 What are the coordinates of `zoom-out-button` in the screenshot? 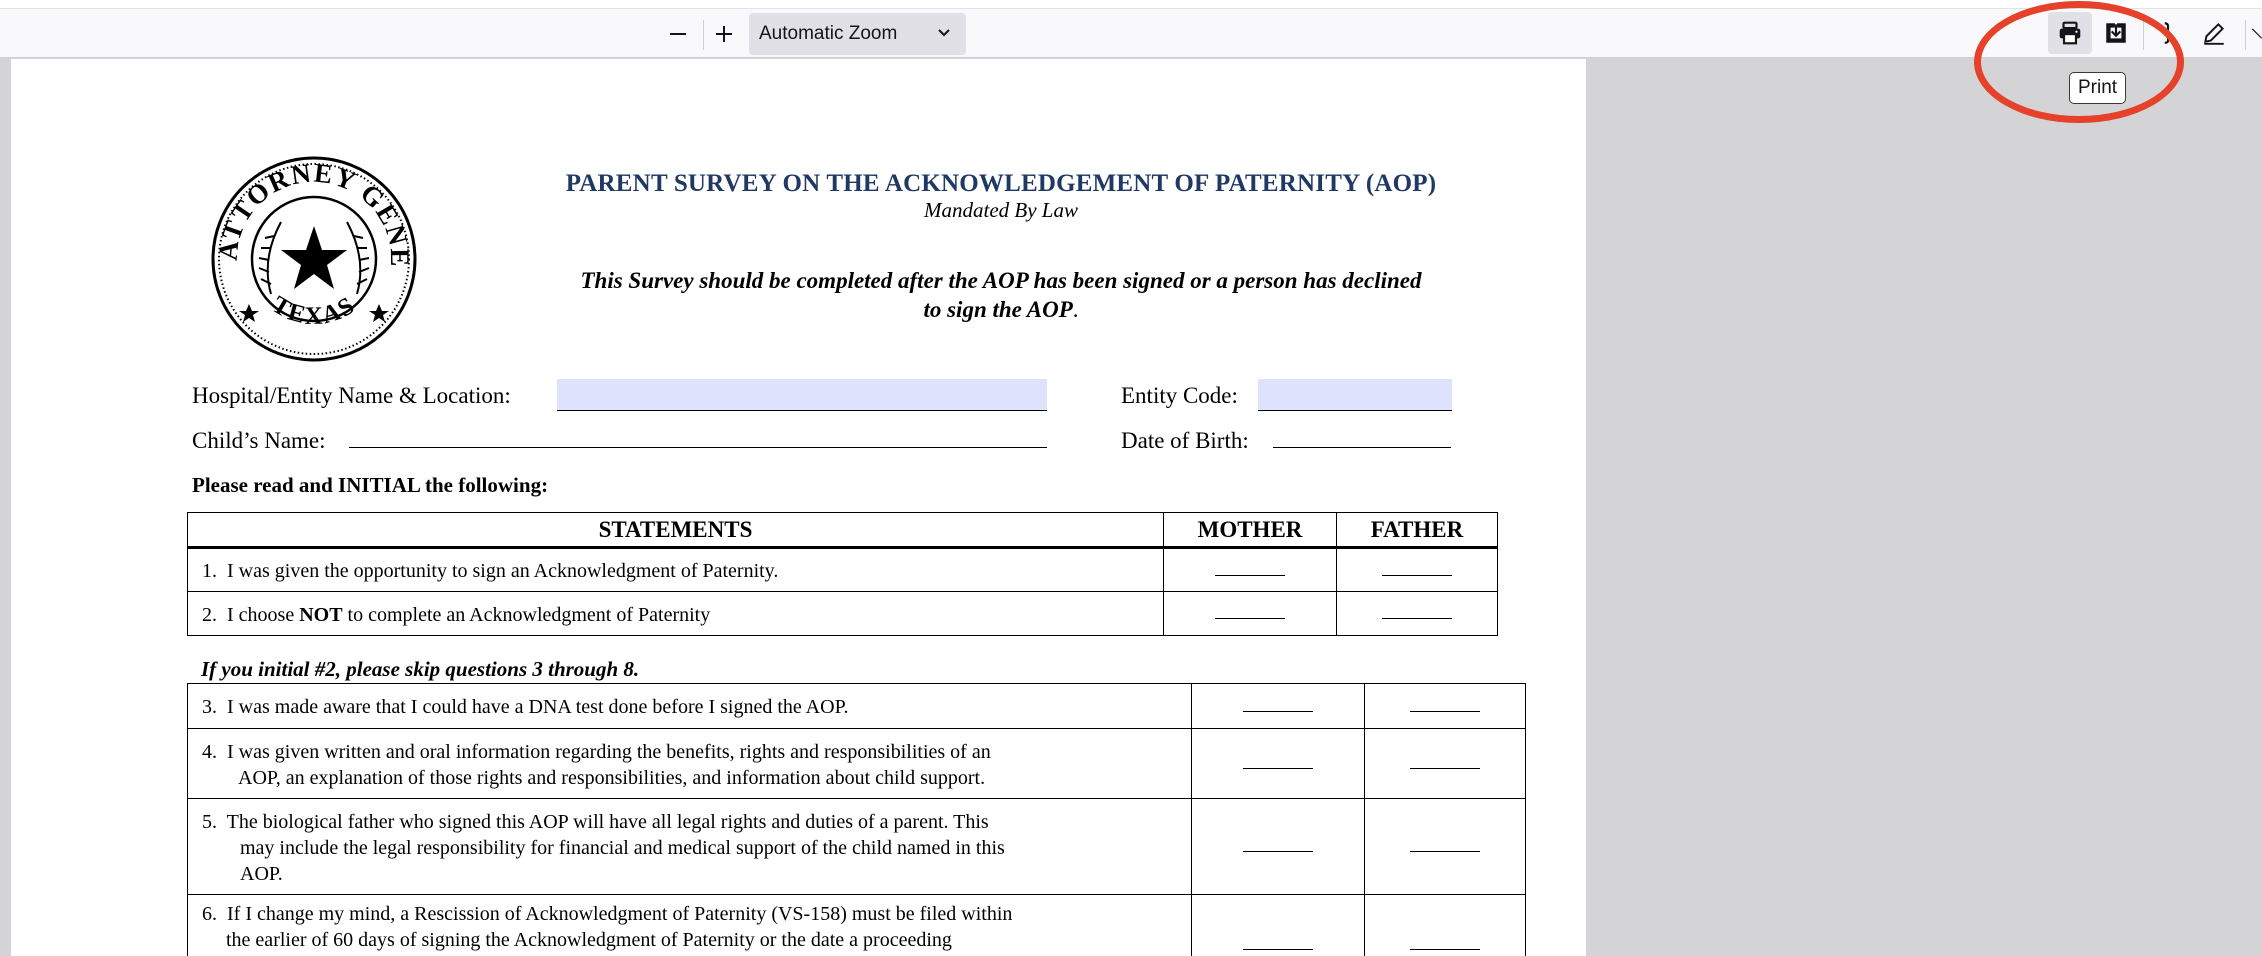 It's located at (678, 34).